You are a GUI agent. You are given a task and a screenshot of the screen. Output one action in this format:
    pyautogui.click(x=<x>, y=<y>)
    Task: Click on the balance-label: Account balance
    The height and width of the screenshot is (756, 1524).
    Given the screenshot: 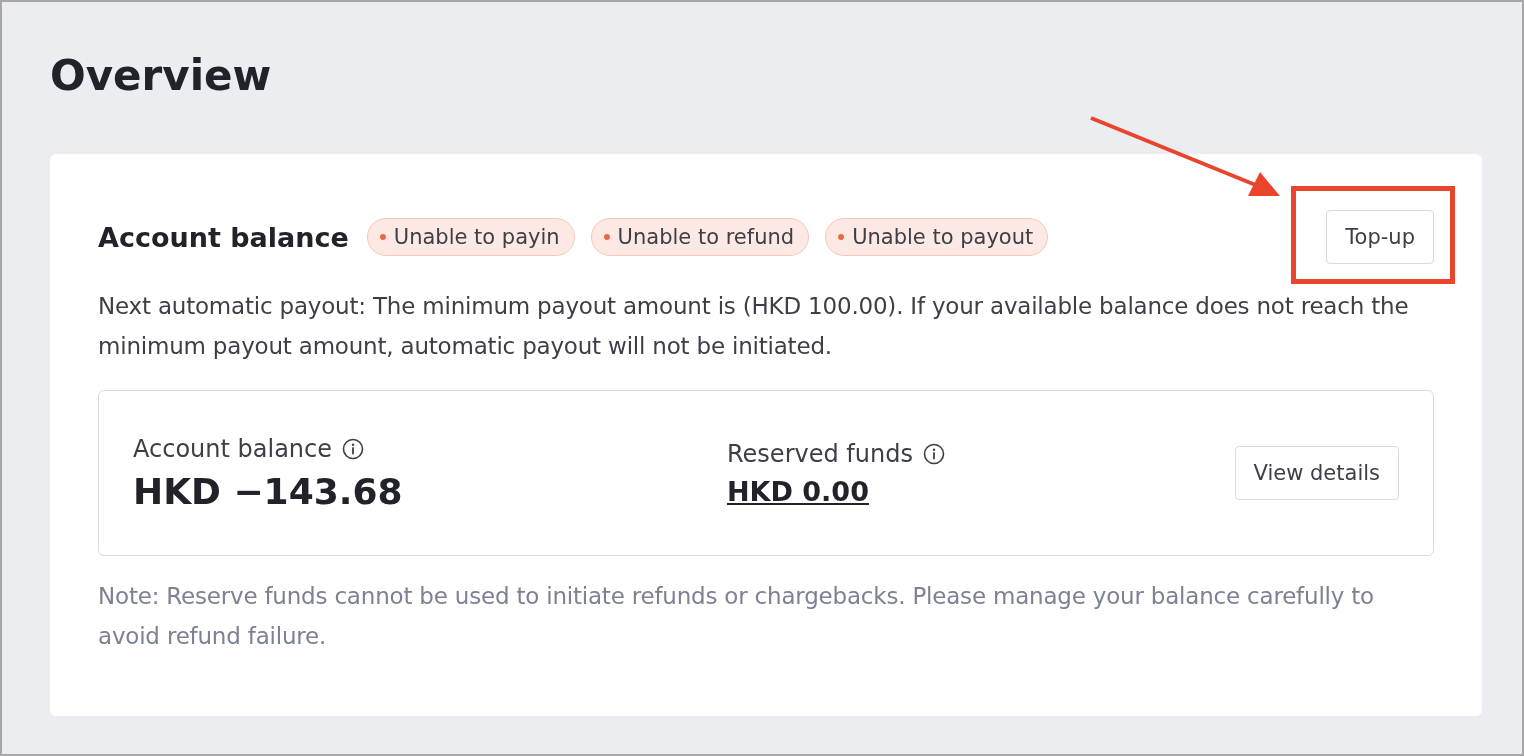 What is the action you would take?
    pyautogui.click(x=233, y=448)
    